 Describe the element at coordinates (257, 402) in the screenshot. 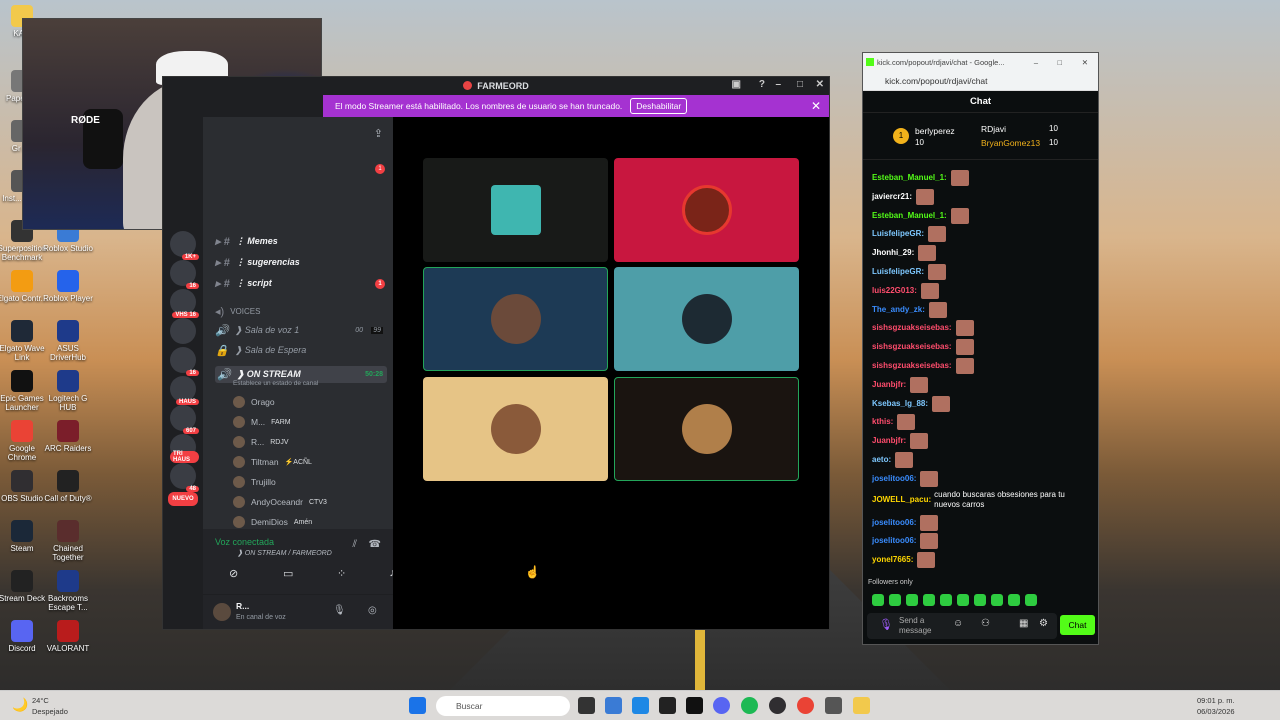

I see `voice-user: Orago` at that location.